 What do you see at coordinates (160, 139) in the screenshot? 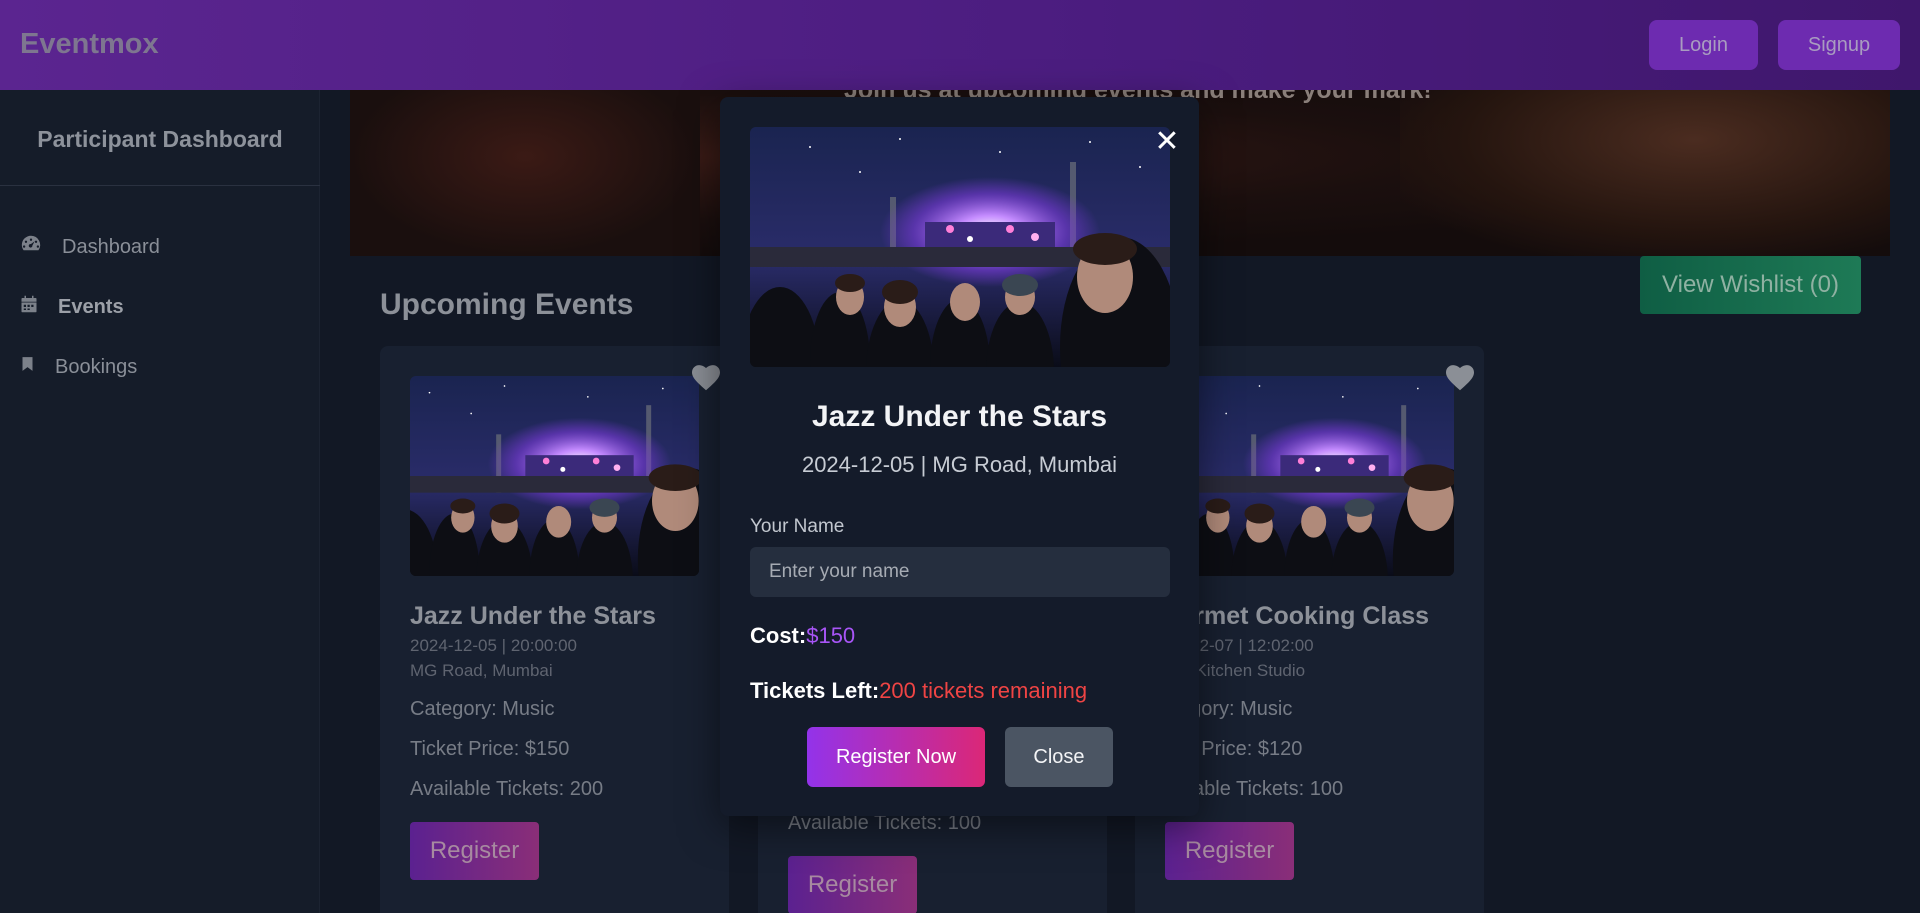
I see `sidebar-title: Participant Dashboard` at bounding box center [160, 139].